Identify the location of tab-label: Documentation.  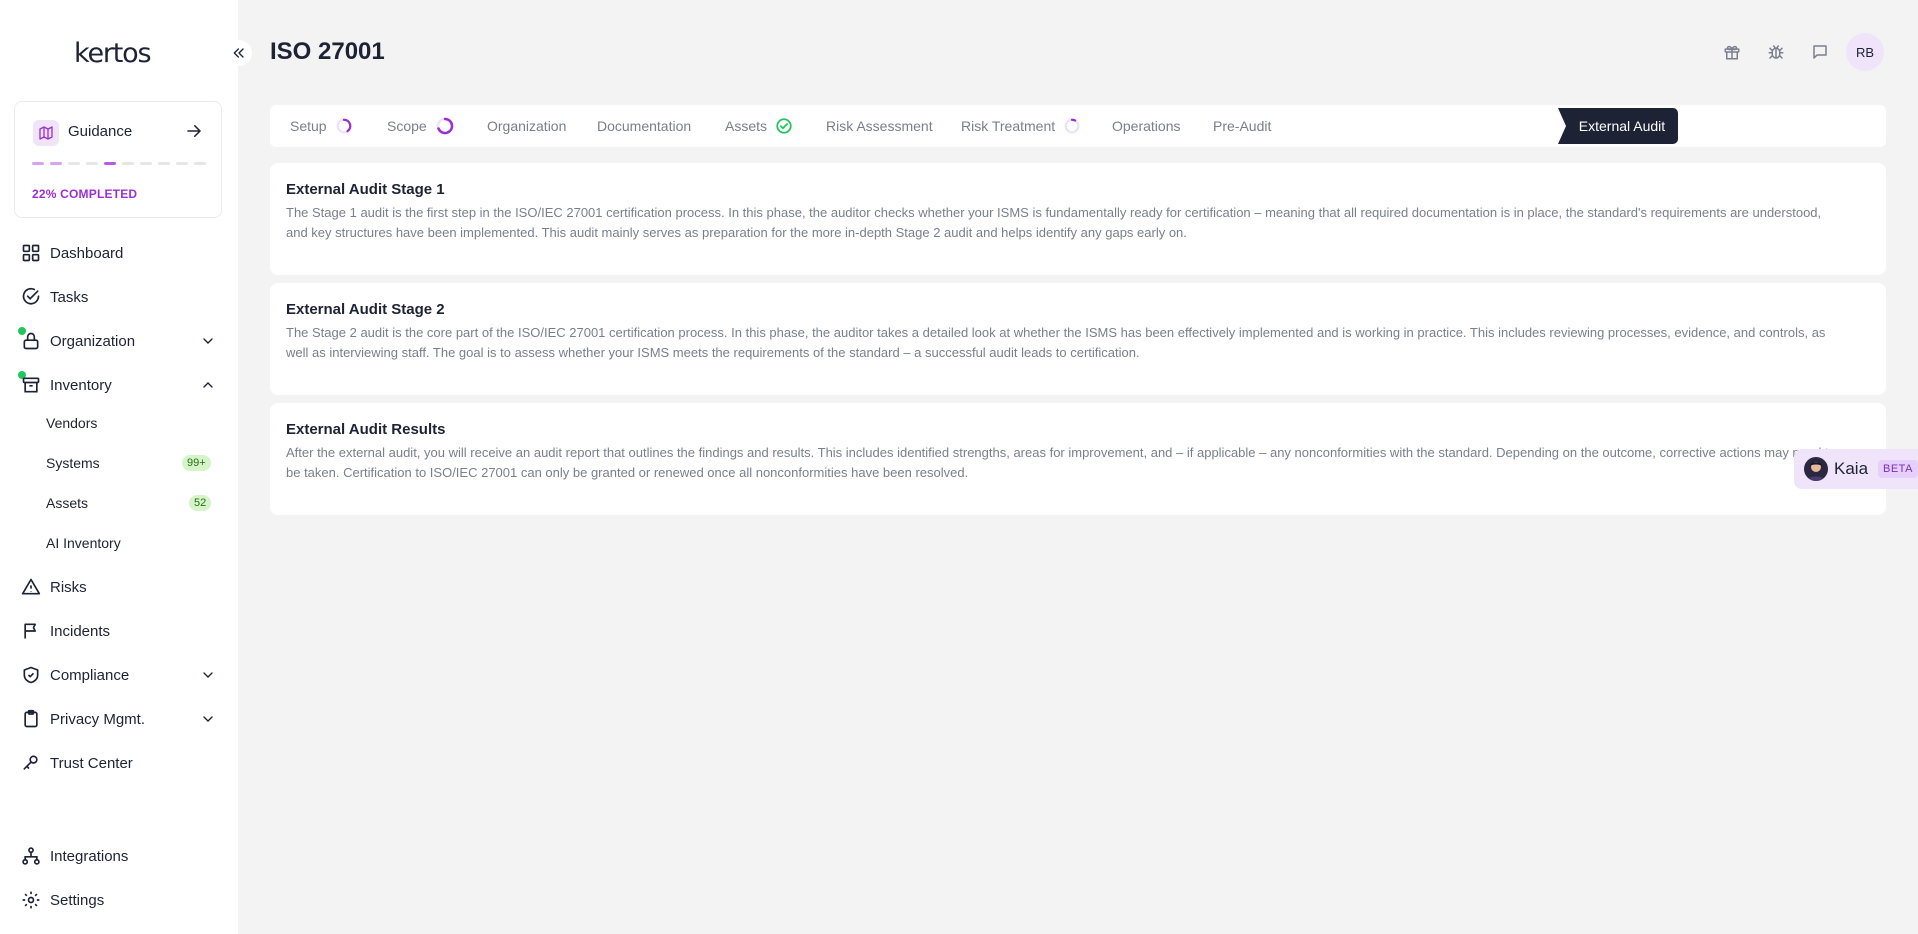
(644, 126).